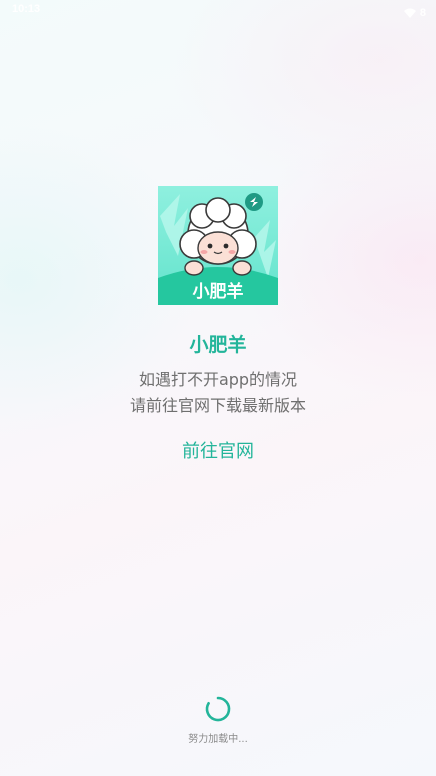 The width and height of the screenshot is (436, 776). What do you see at coordinates (218, 379) in the screenshot?
I see `tip-line-1: 如遇打不开app的情况` at bounding box center [218, 379].